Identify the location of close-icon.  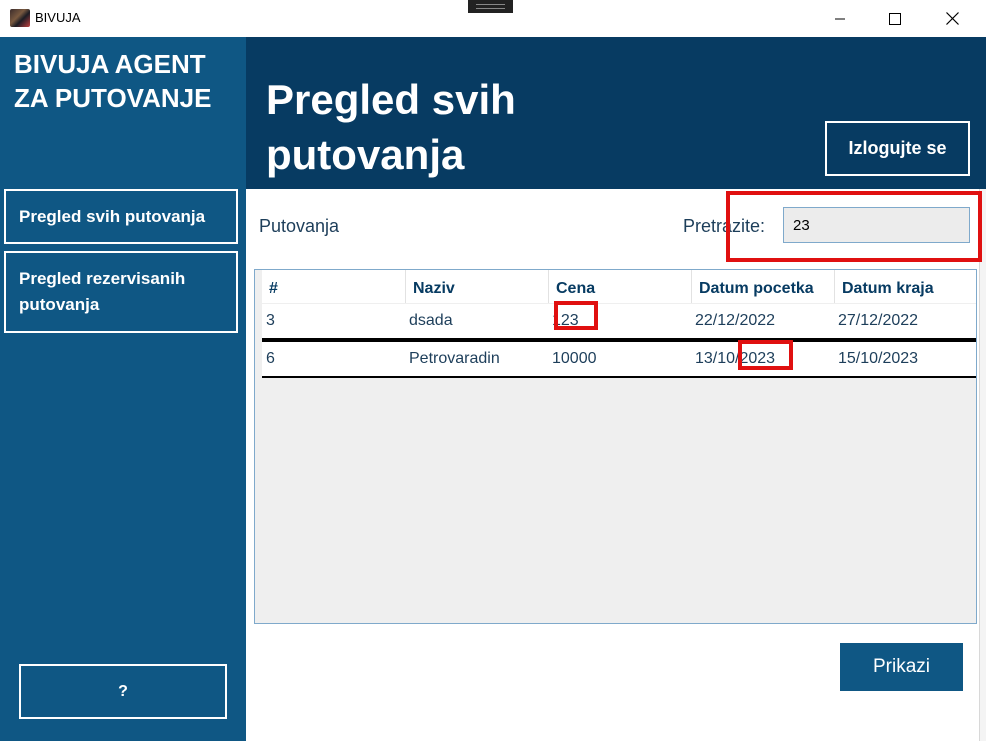
(952, 18).